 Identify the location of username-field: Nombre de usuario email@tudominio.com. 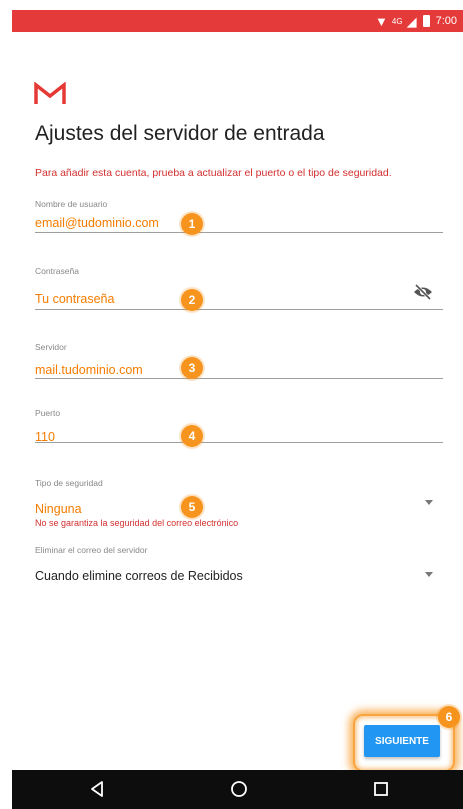
(239, 217).